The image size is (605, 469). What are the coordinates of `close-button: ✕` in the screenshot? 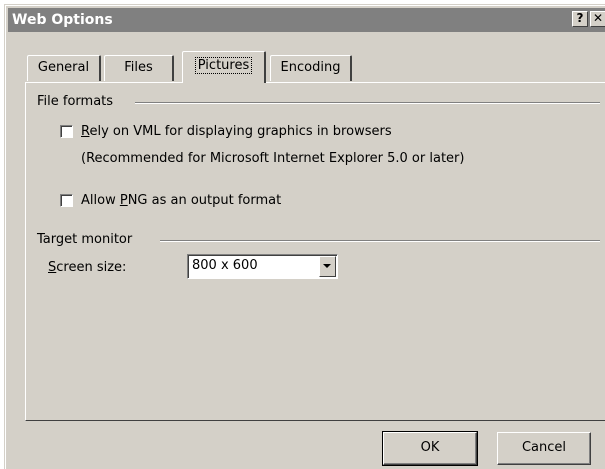 It's located at (597, 19).